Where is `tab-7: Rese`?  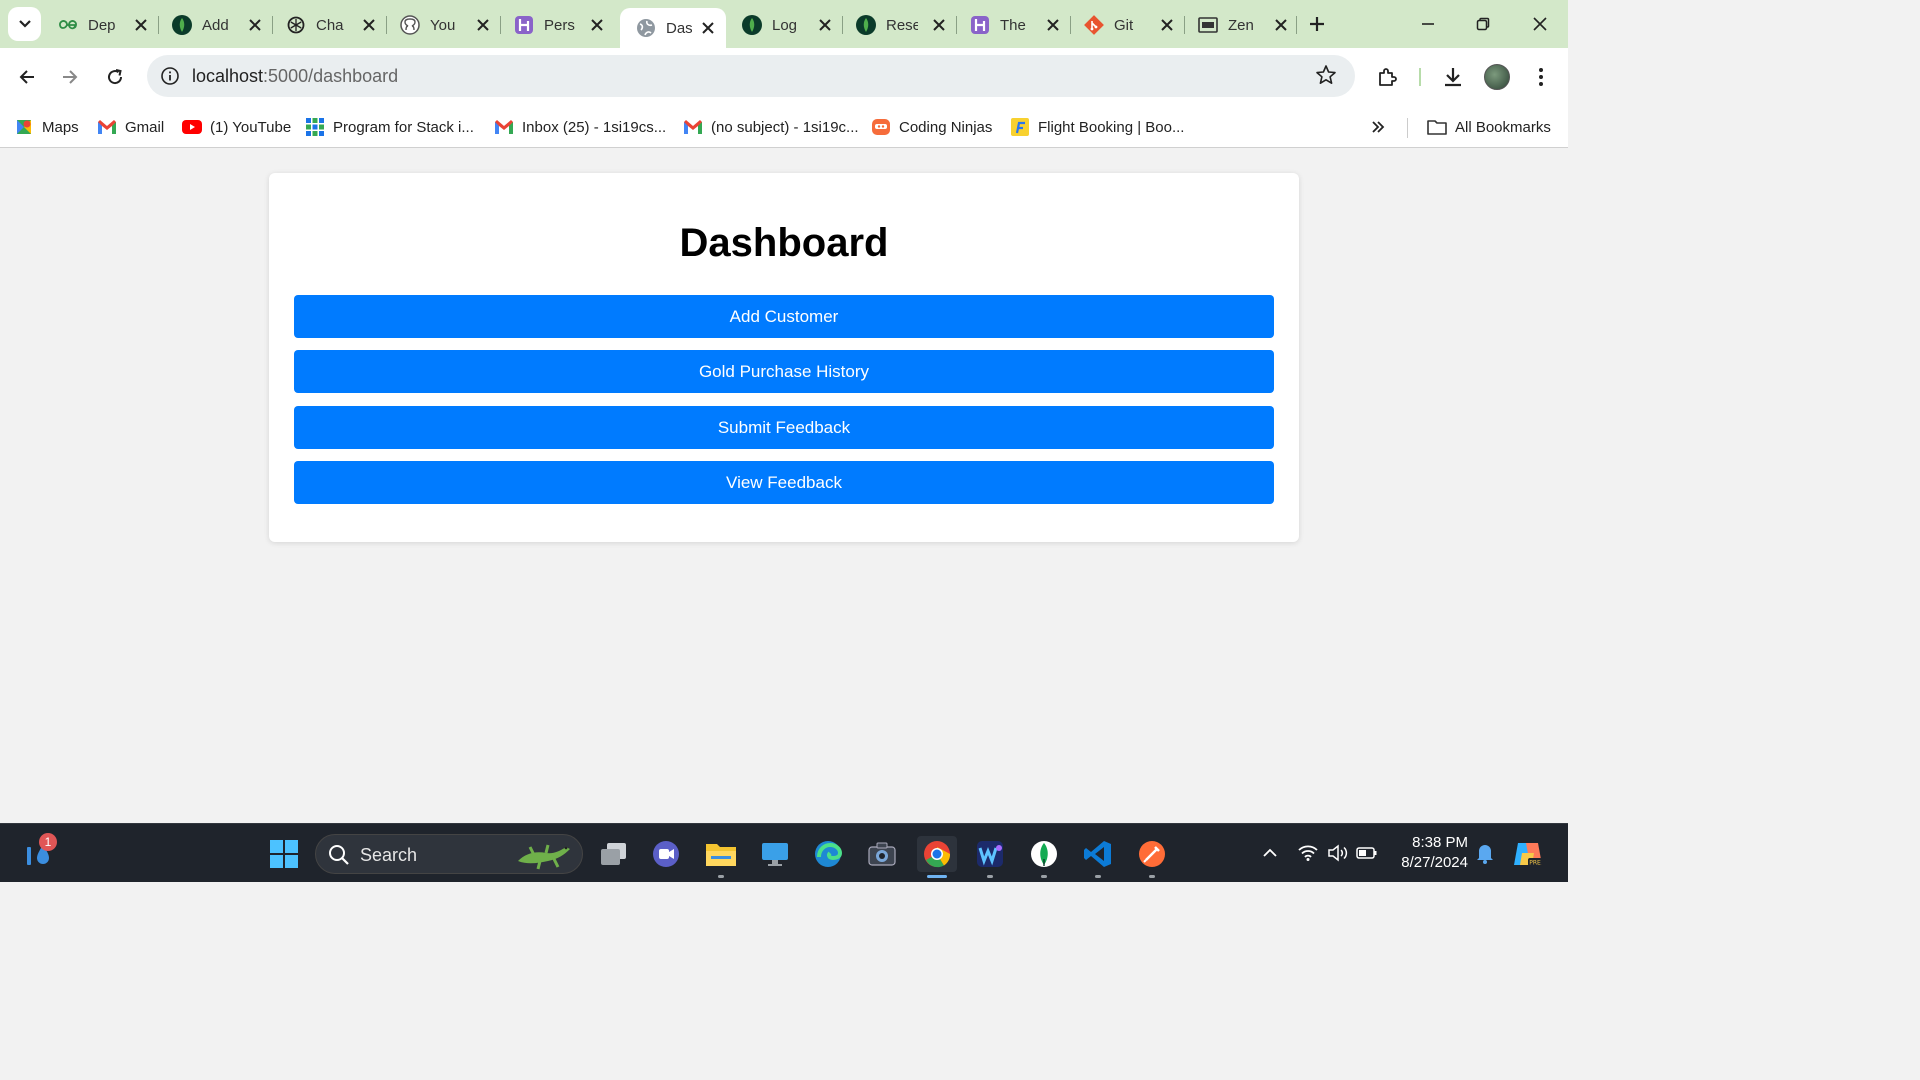
tab-7: Rese is located at coordinates (899, 25).